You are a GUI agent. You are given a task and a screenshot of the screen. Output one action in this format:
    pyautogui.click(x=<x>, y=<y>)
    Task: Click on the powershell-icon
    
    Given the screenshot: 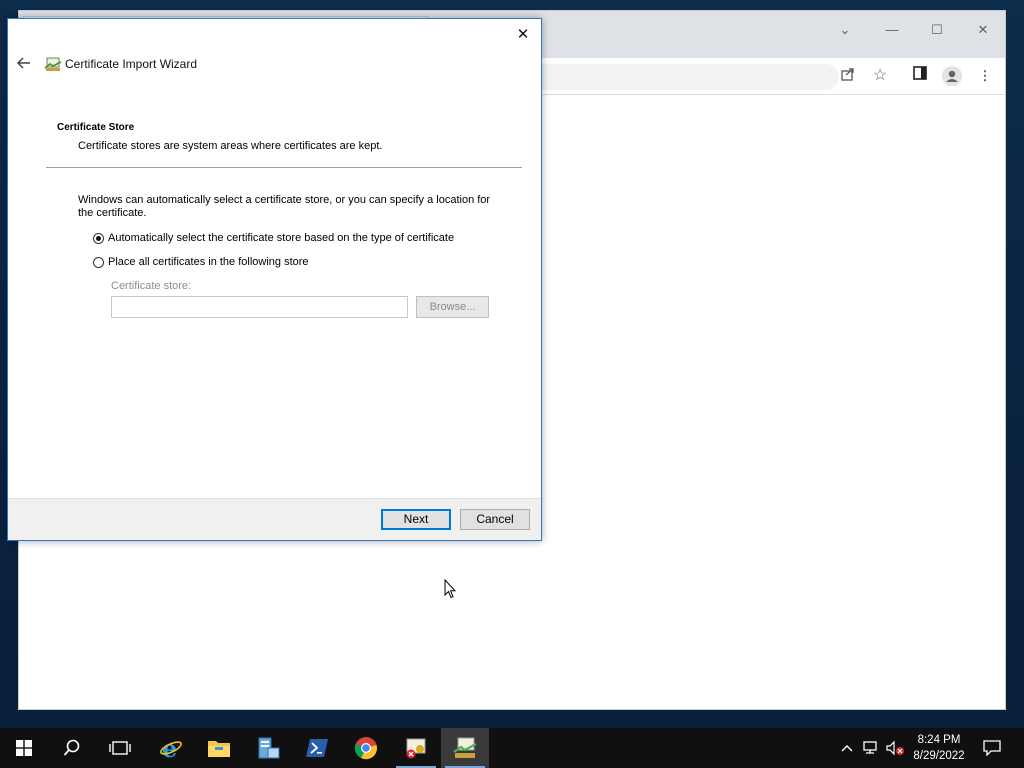 What is the action you would take?
    pyautogui.click(x=317, y=748)
    